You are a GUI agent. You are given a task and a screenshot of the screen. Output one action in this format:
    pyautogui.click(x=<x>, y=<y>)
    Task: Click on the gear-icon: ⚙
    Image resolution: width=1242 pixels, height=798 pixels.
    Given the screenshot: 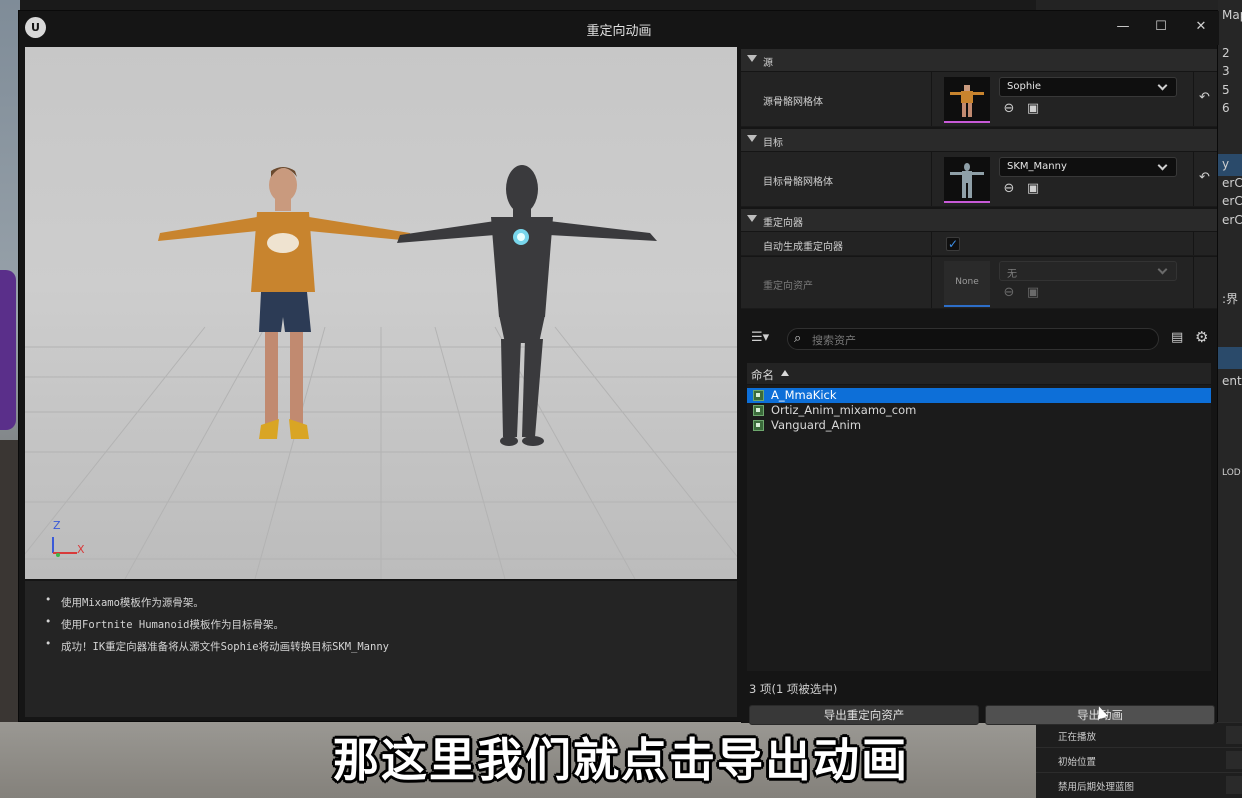 What is the action you would take?
    pyautogui.click(x=1201, y=337)
    